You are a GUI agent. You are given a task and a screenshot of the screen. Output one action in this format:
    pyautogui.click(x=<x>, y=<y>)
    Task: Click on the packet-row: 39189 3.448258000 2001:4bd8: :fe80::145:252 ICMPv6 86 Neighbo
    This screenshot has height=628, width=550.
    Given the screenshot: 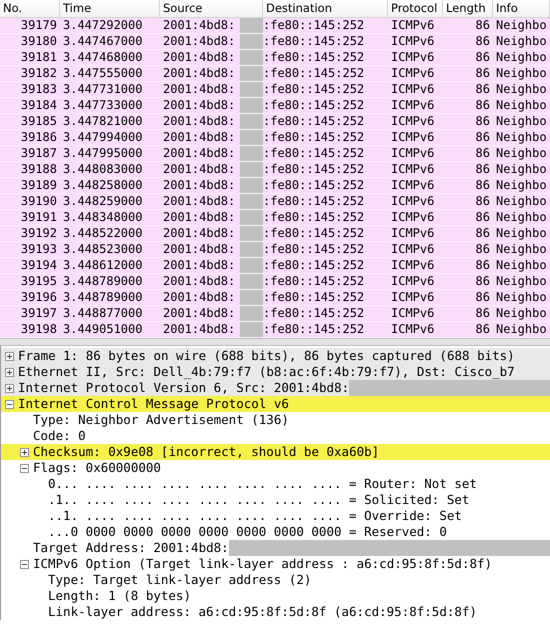 What is the action you would take?
    pyautogui.click(x=275, y=186)
    